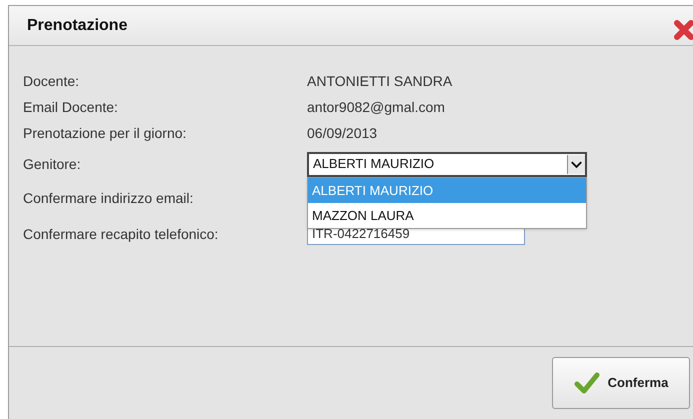 This screenshot has height=419, width=693. Describe the element at coordinates (342, 133) in the screenshot. I see `field-value: 06/09/2013` at that location.